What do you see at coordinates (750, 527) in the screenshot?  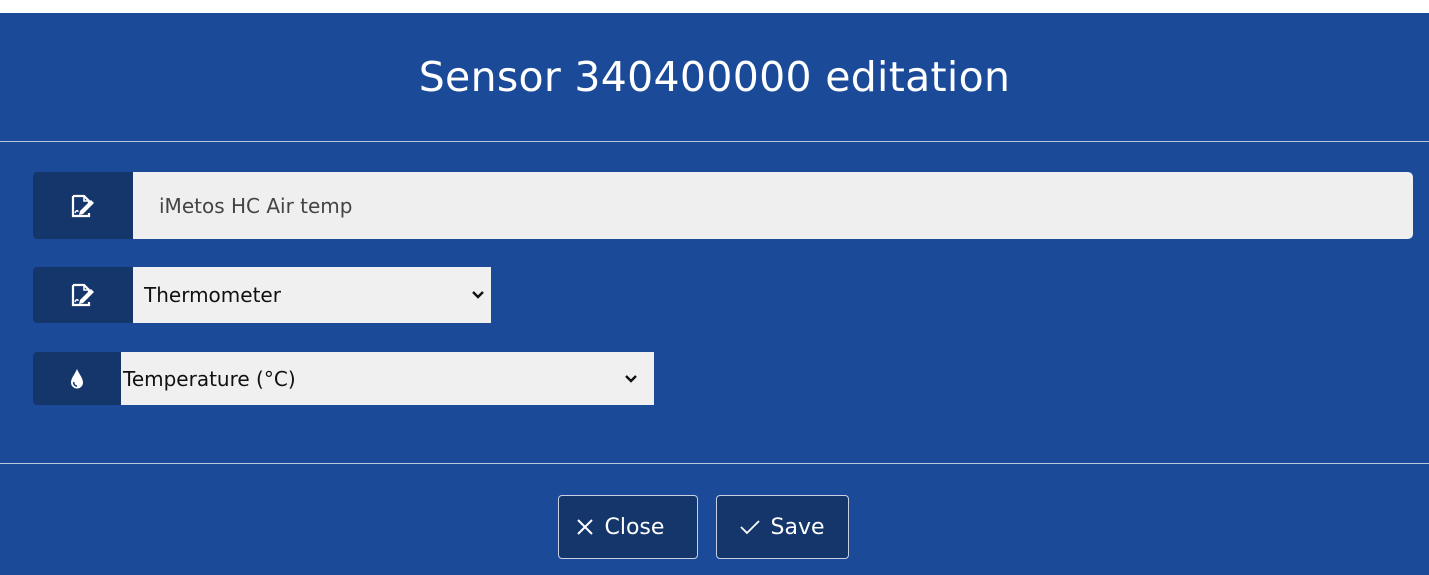 I see `check-icon` at bounding box center [750, 527].